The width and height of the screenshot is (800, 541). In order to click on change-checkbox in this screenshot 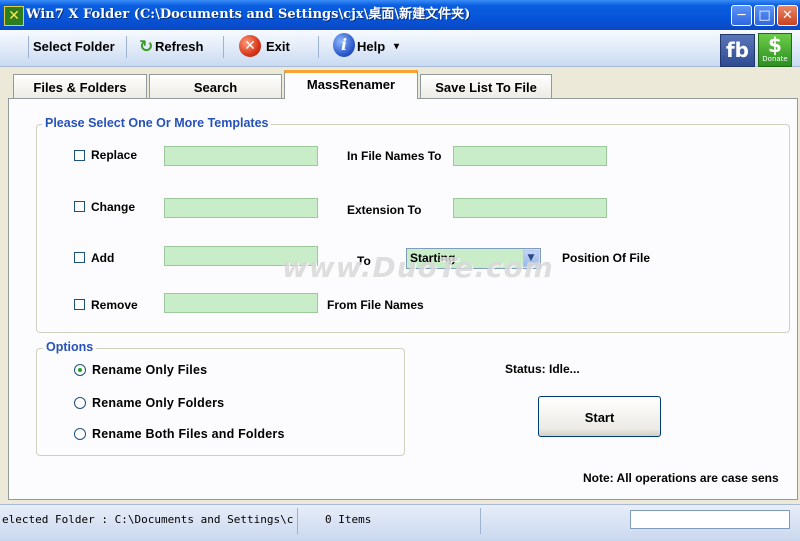, I will do `click(79, 206)`.